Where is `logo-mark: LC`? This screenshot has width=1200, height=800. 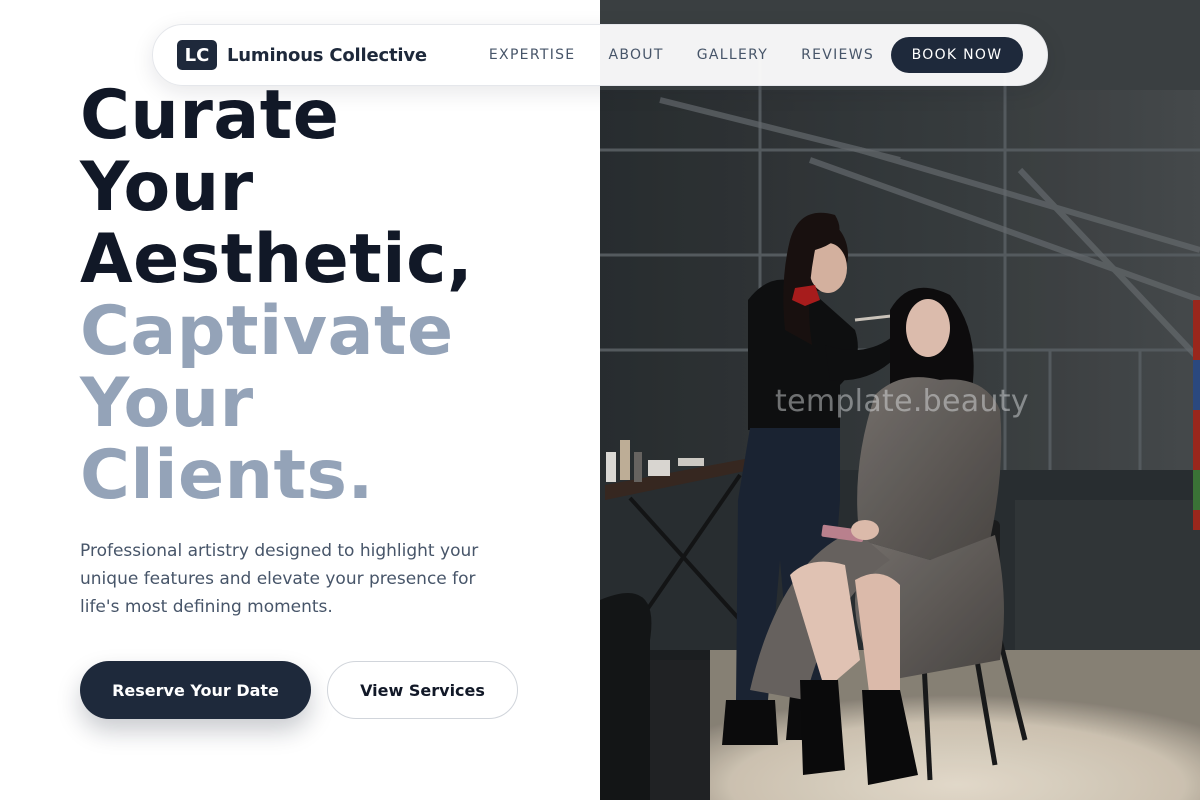 logo-mark: LC is located at coordinates (197, 55).